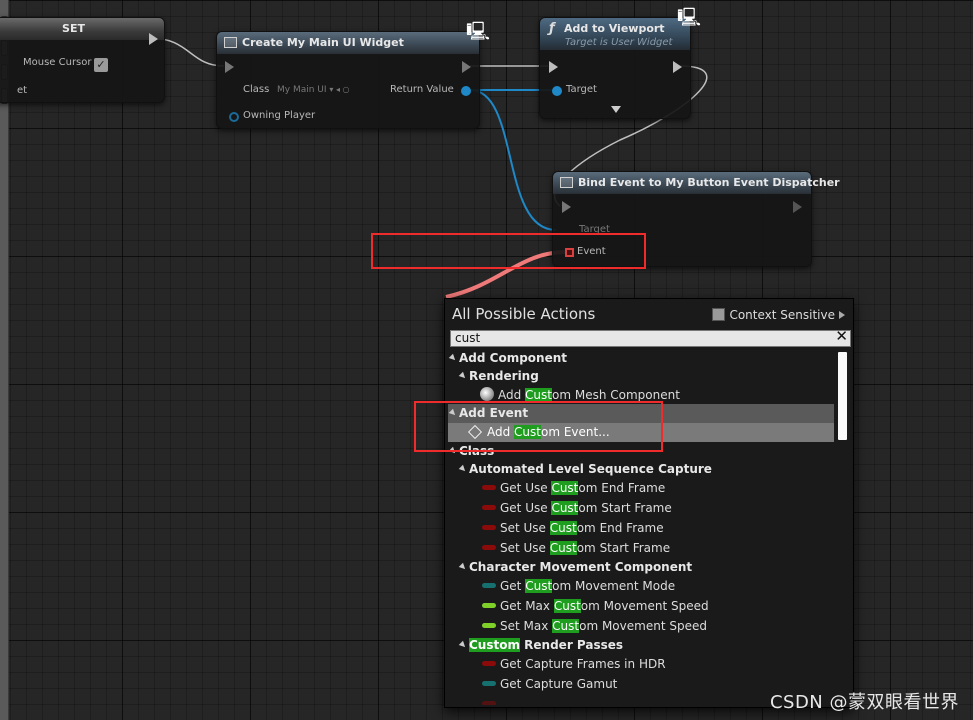 This screenshot has width=973, height=720. Describe the element at coordinates (571, 645) in the screenshot. I see `category-label: Render Passes` at that location.